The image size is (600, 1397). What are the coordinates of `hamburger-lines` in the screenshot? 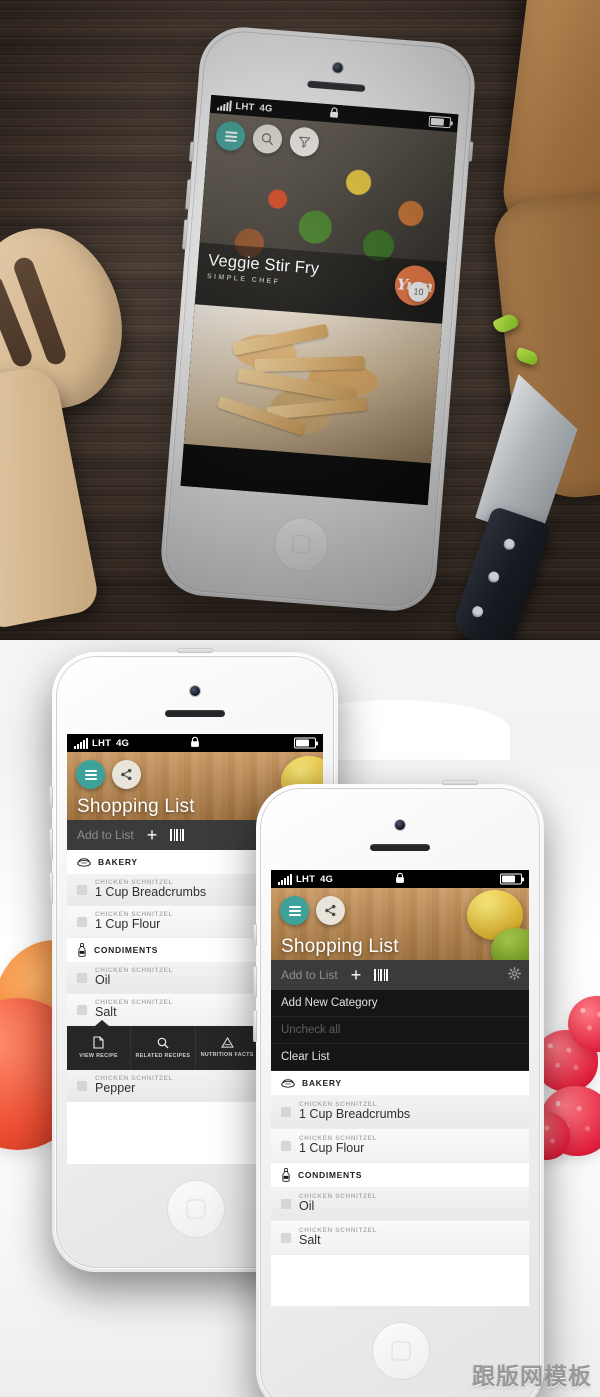 It's located at (90, 775).